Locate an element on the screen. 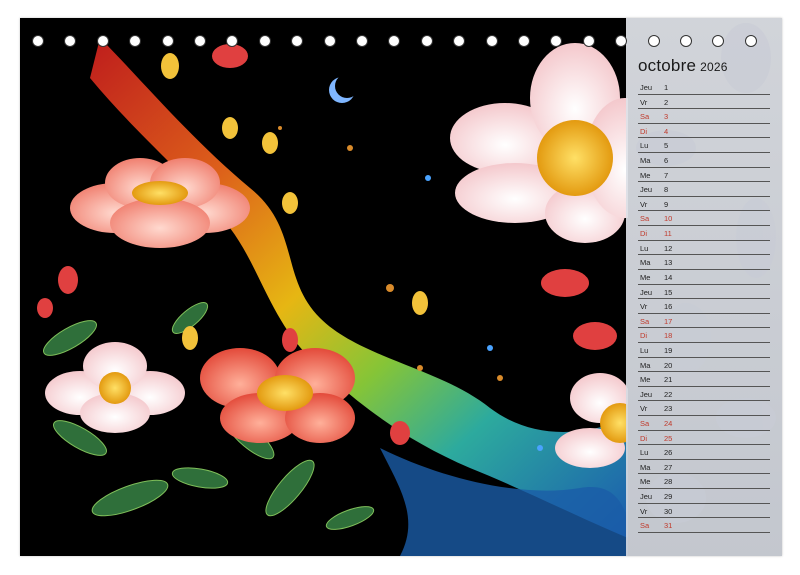 The image size is (800, 575). day-number: 31 is located at coordinates (668, 526).